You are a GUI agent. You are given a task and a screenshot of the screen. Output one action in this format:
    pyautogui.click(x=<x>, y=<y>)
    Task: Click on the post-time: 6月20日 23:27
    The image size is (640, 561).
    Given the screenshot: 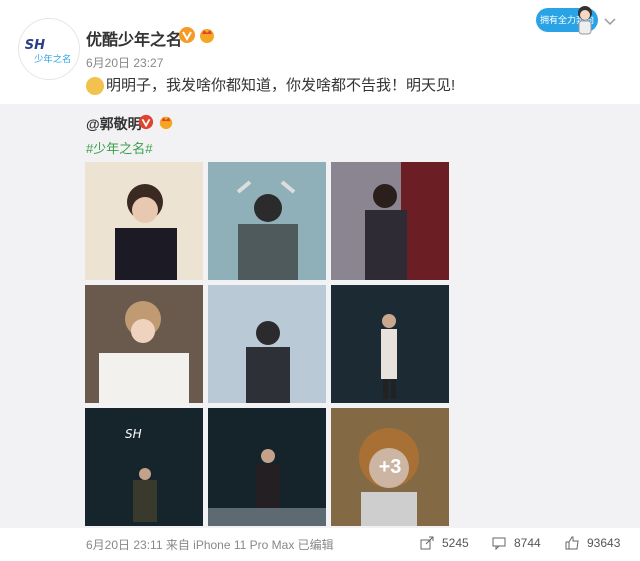 What is the action you would take?
    pyautogui.click(x=124, y=62)
    